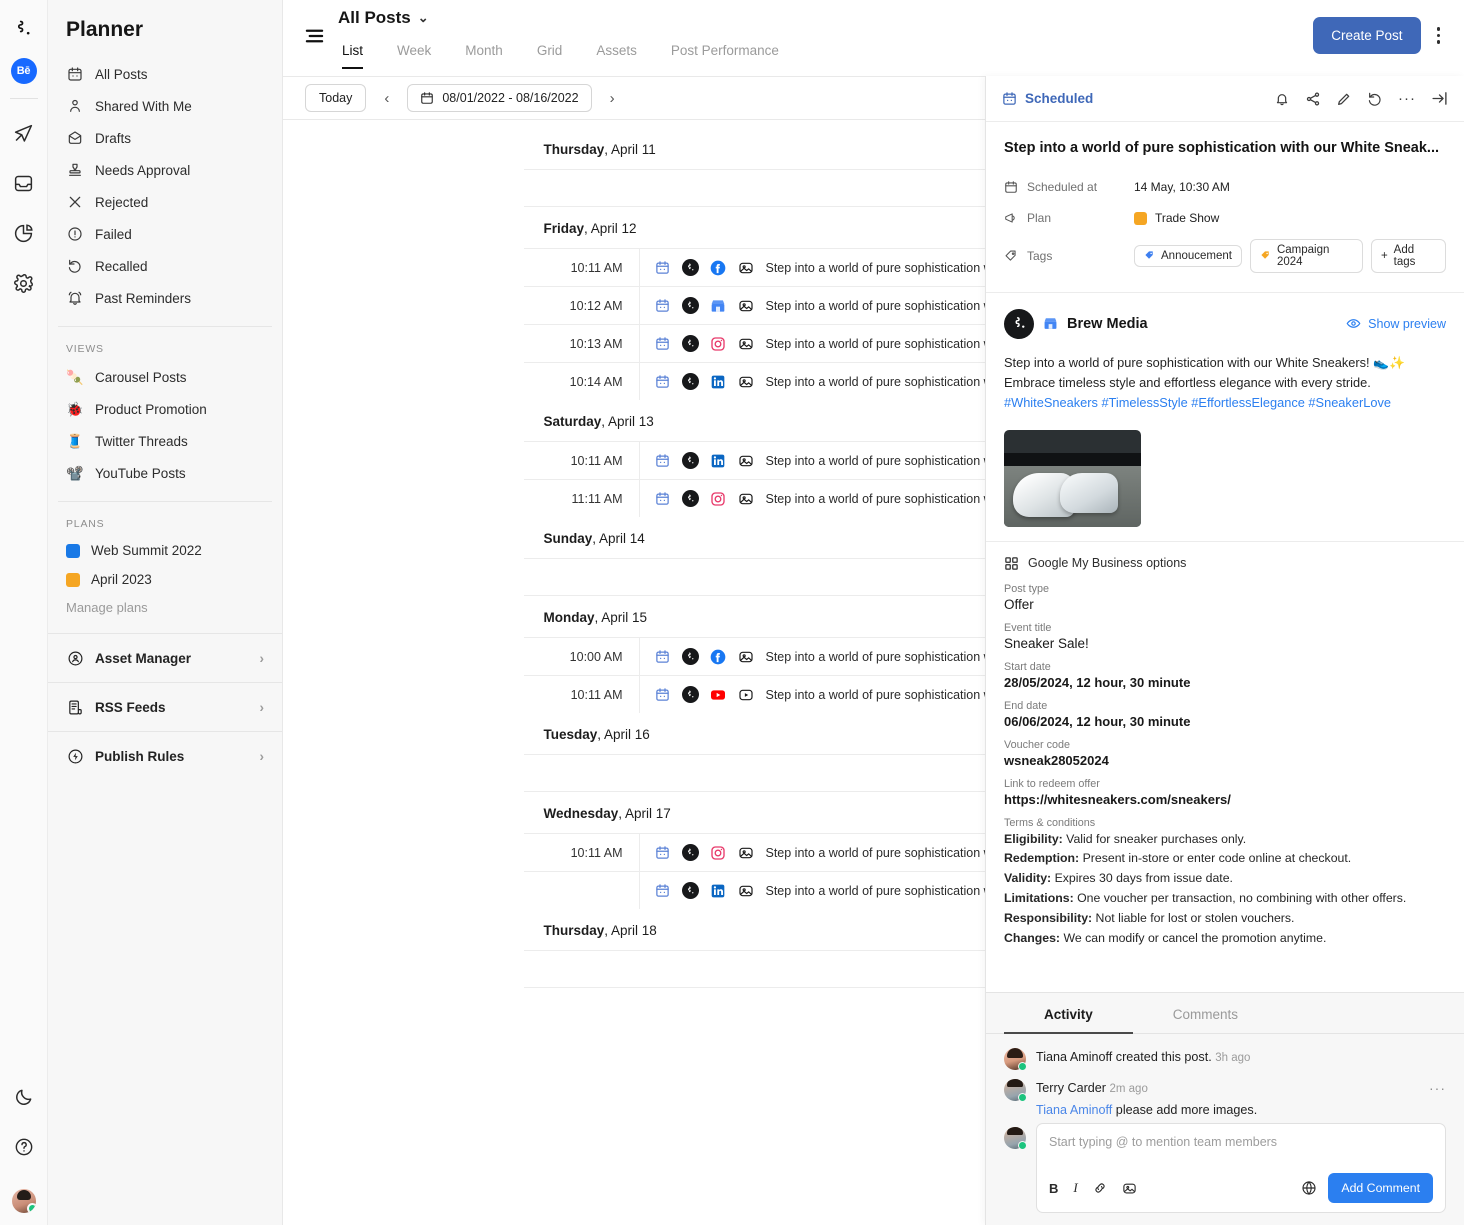  I want to click on sidebar-view-carousel-posts: 🍡 Carousel Posts, so click(165, 377).